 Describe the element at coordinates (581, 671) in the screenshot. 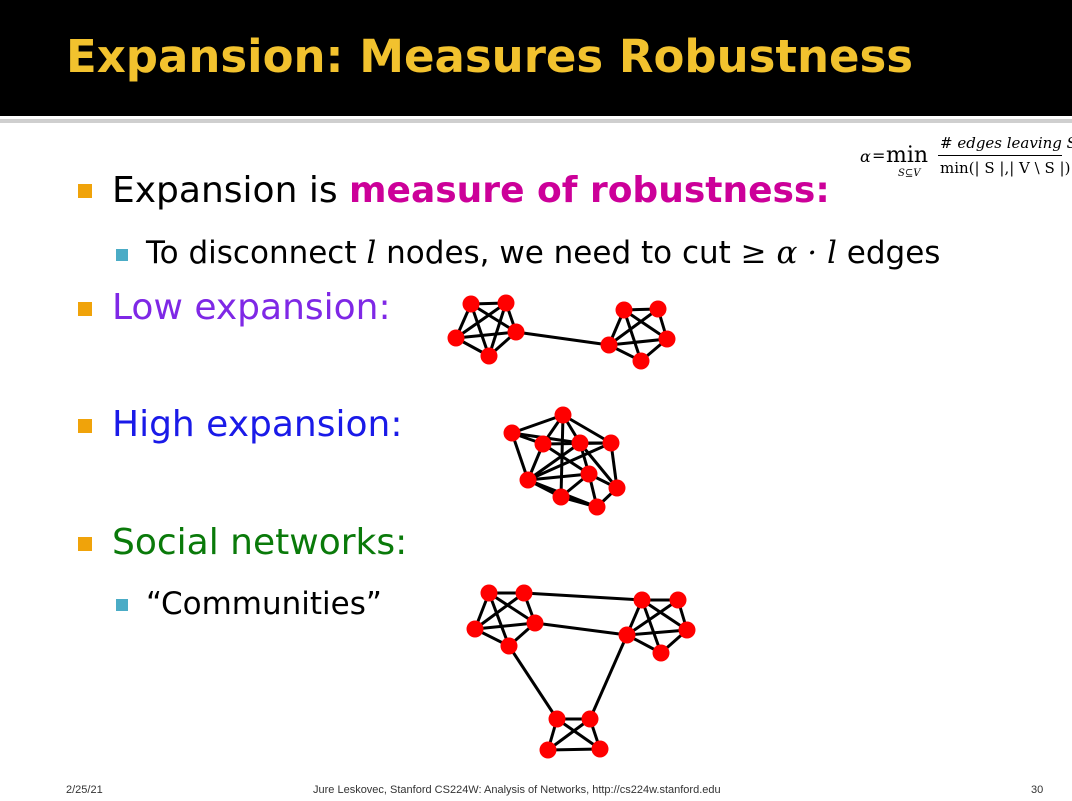

I see `communities-graph` at that location.